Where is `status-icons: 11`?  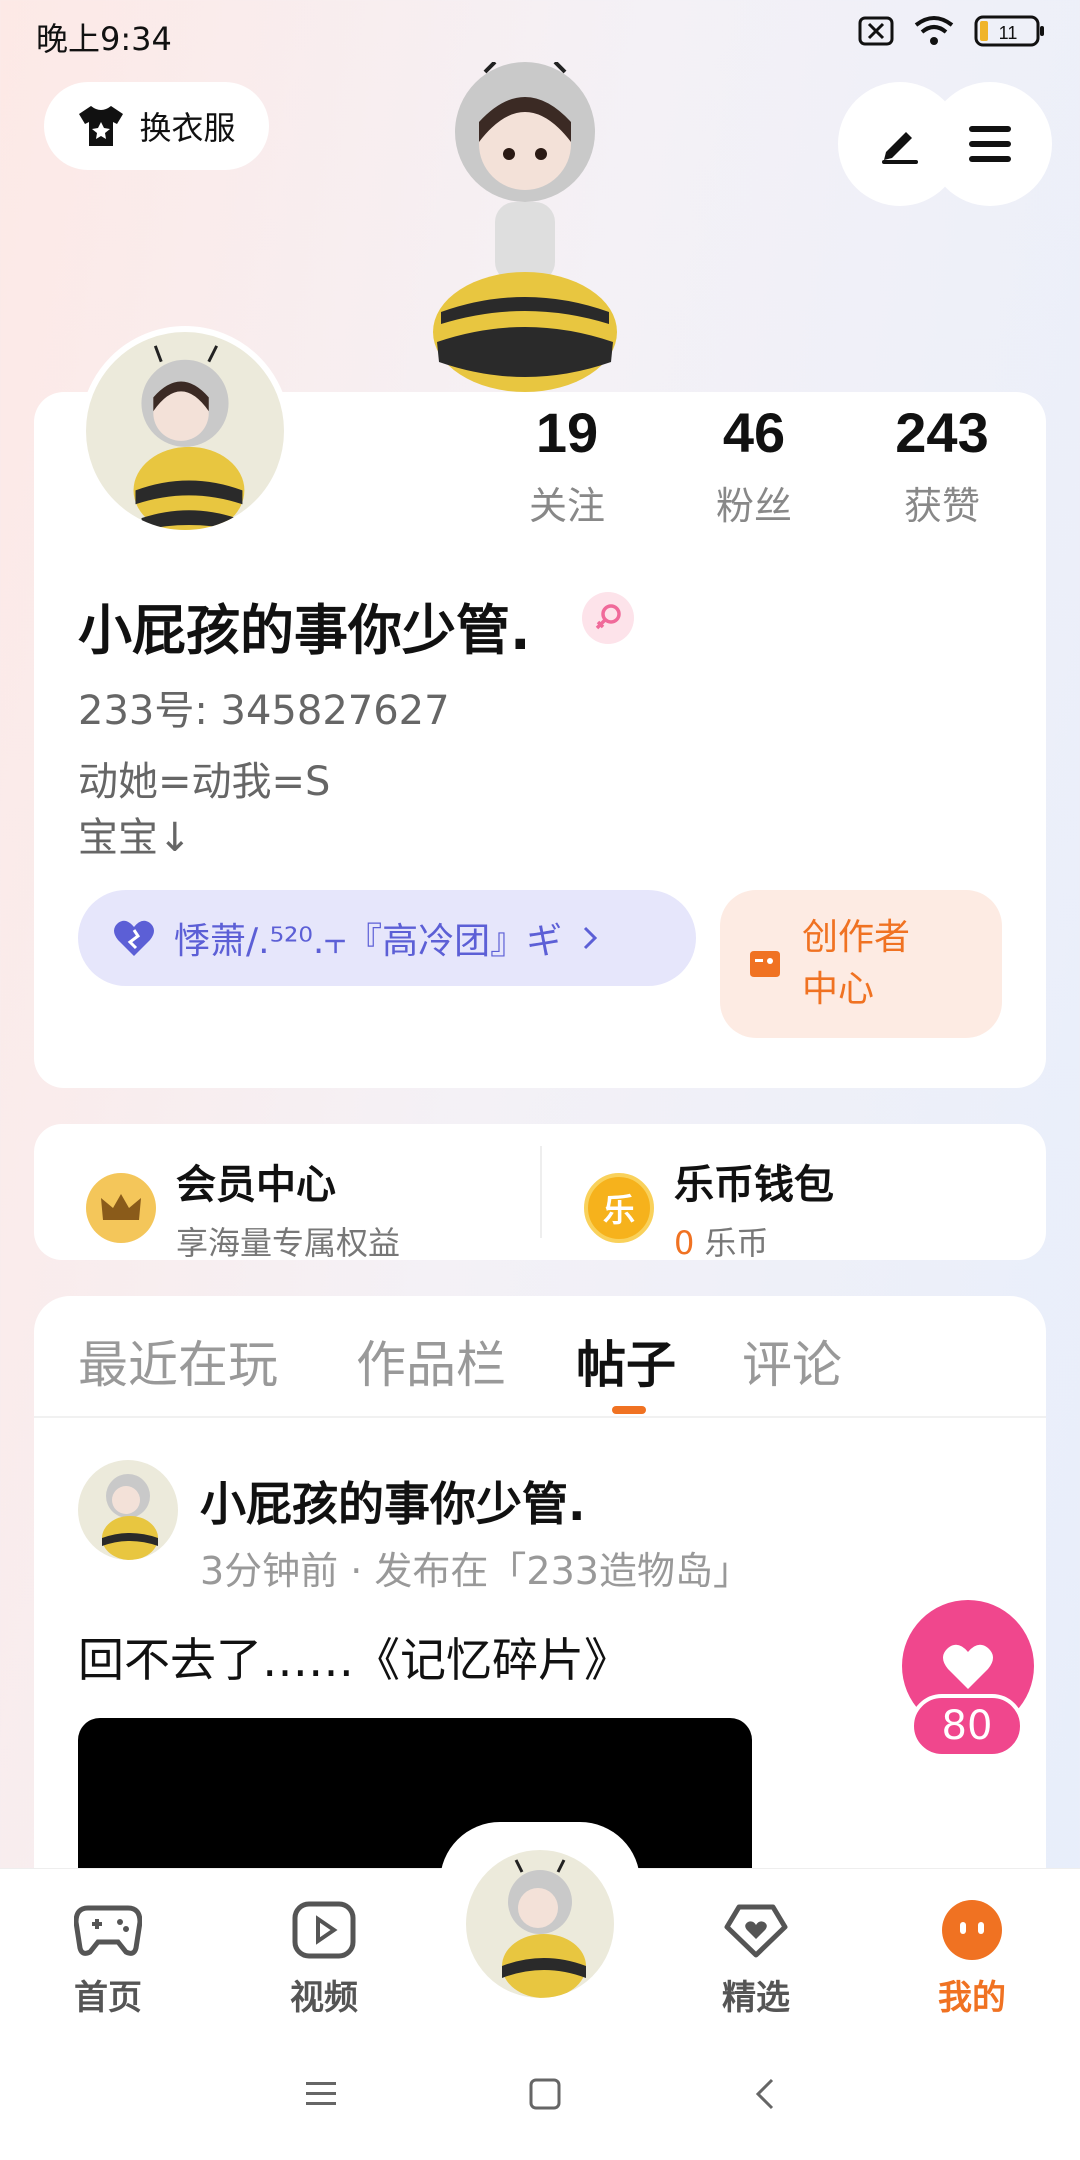
status-icons: 11 is located at coordinates (952, 31).